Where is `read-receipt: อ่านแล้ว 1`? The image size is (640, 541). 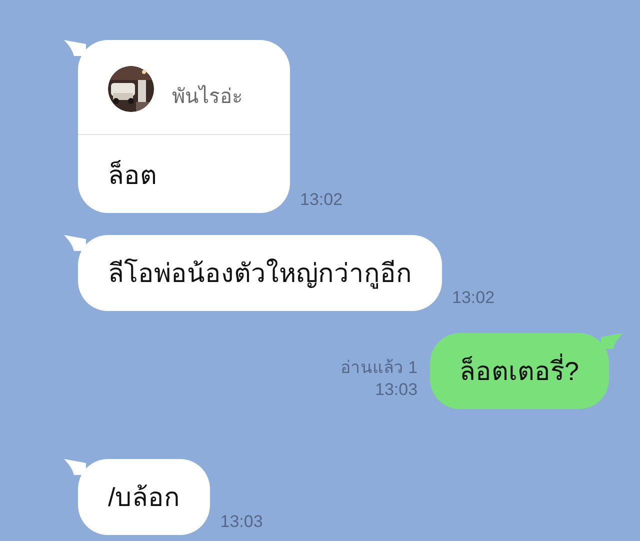
read-receipt: อ่านแล้ว 1 is located at coordinates (379, 368).